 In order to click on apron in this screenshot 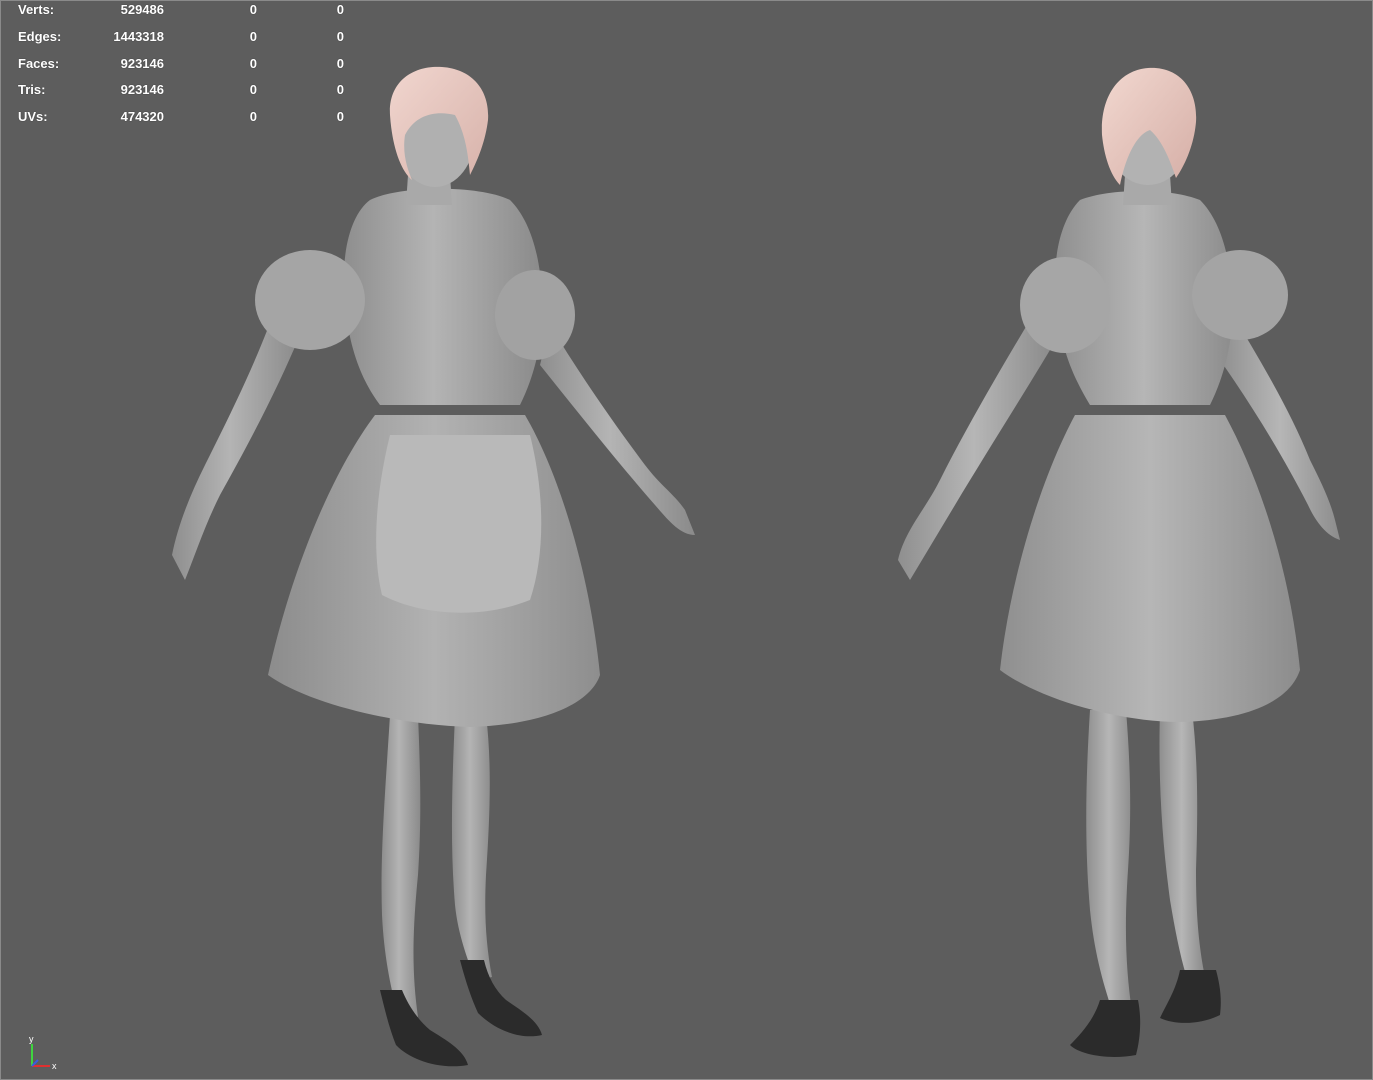, I will do `click(459, 524)`.